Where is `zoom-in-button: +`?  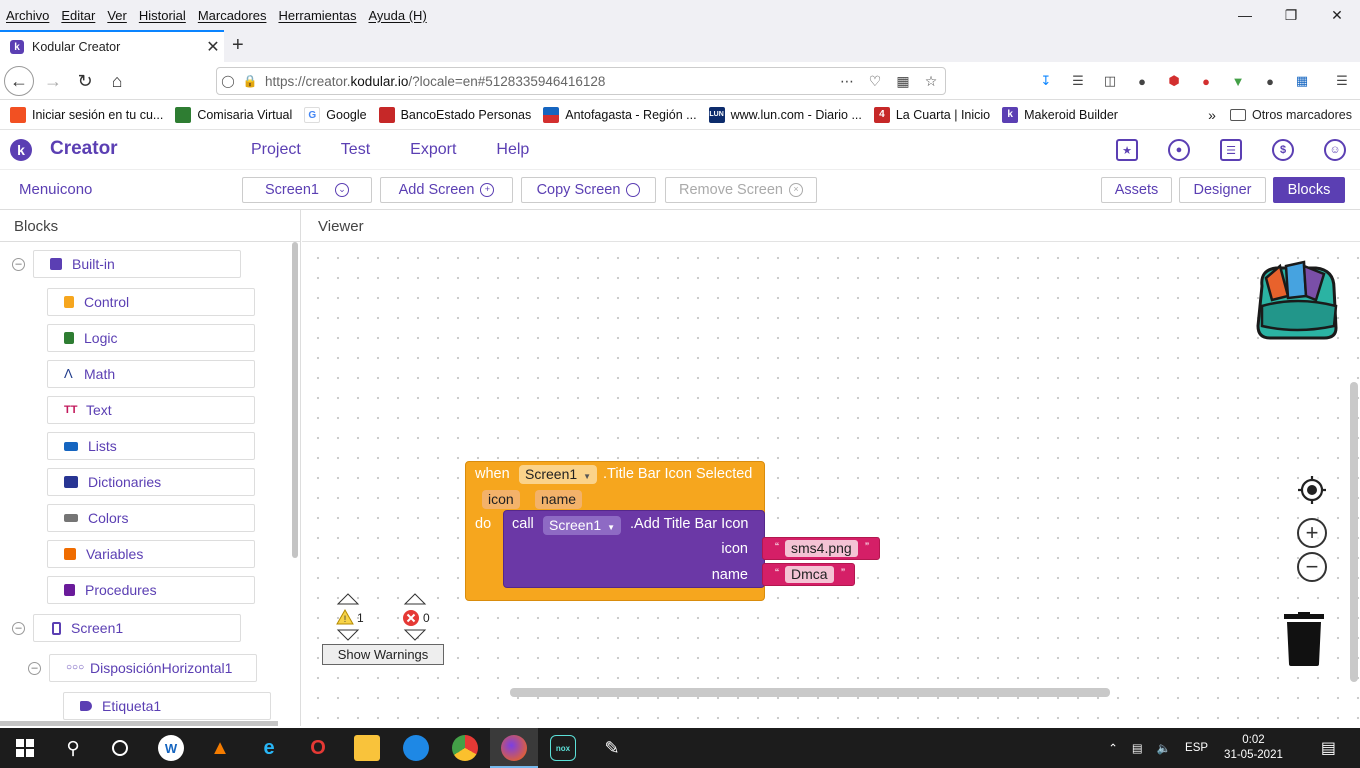
zoom-in-button: + is located at coordinates (1312, 533).